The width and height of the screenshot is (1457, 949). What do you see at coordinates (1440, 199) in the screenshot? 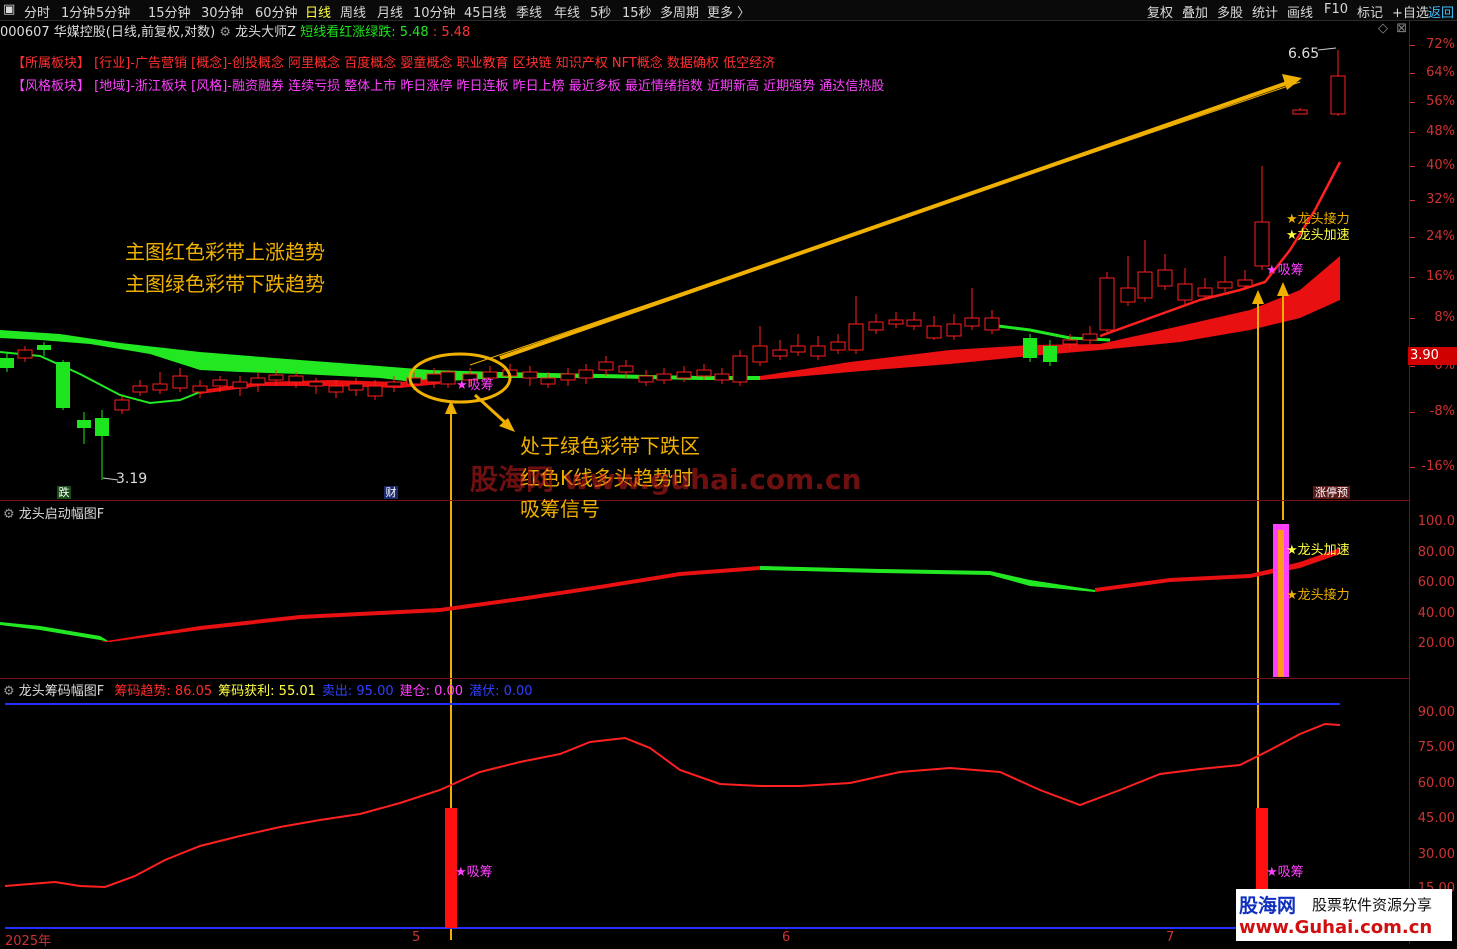
I see `price-axis-tick: 32%` at bounding box center [1440, 199].